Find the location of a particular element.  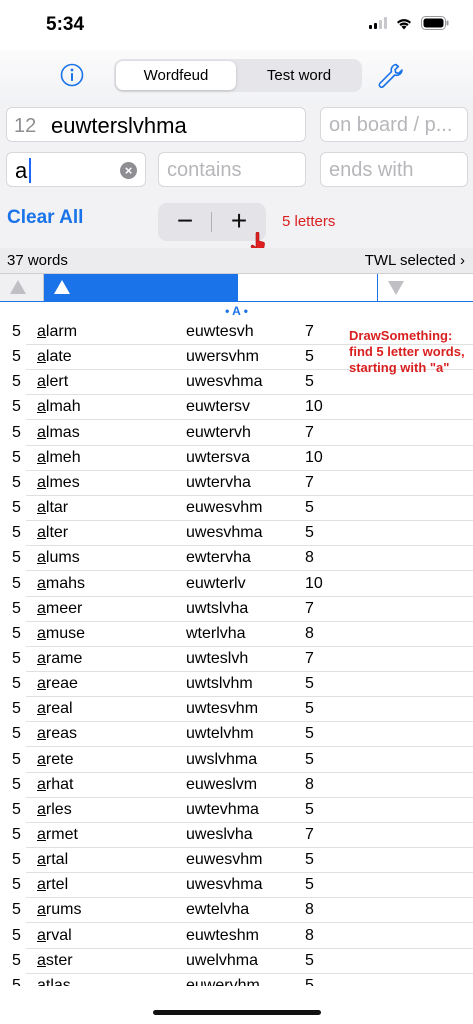

list-item: 5 alums ewtervha 8 is located at coordinates (236, 559).